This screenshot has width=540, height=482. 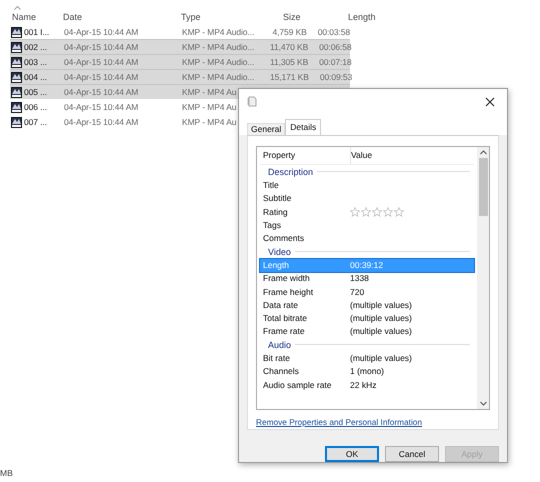 I want to click on column-header: Property, so click(x=305, y=155).